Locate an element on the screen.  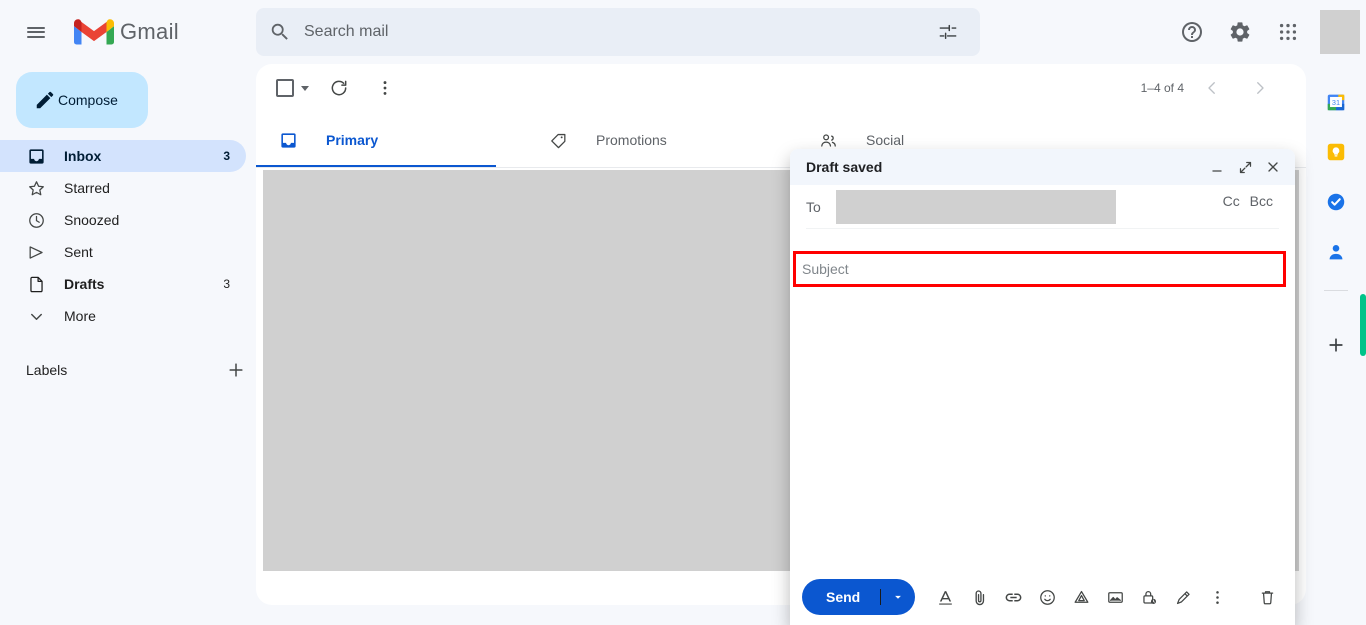
search-icon is located at coordinates (280, 32).